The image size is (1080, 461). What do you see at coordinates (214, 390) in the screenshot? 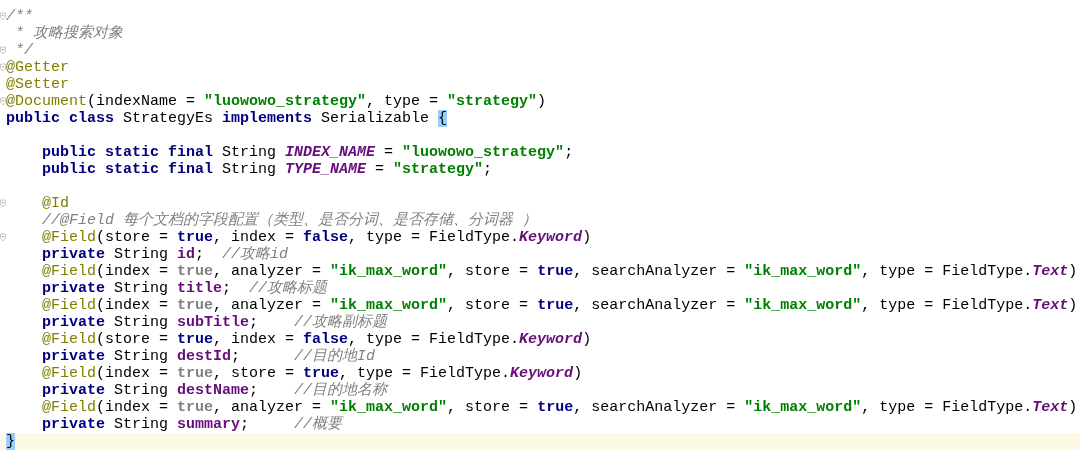
I see `code-line: private String destName; //目的地名称` at bounding box center [214, 390].